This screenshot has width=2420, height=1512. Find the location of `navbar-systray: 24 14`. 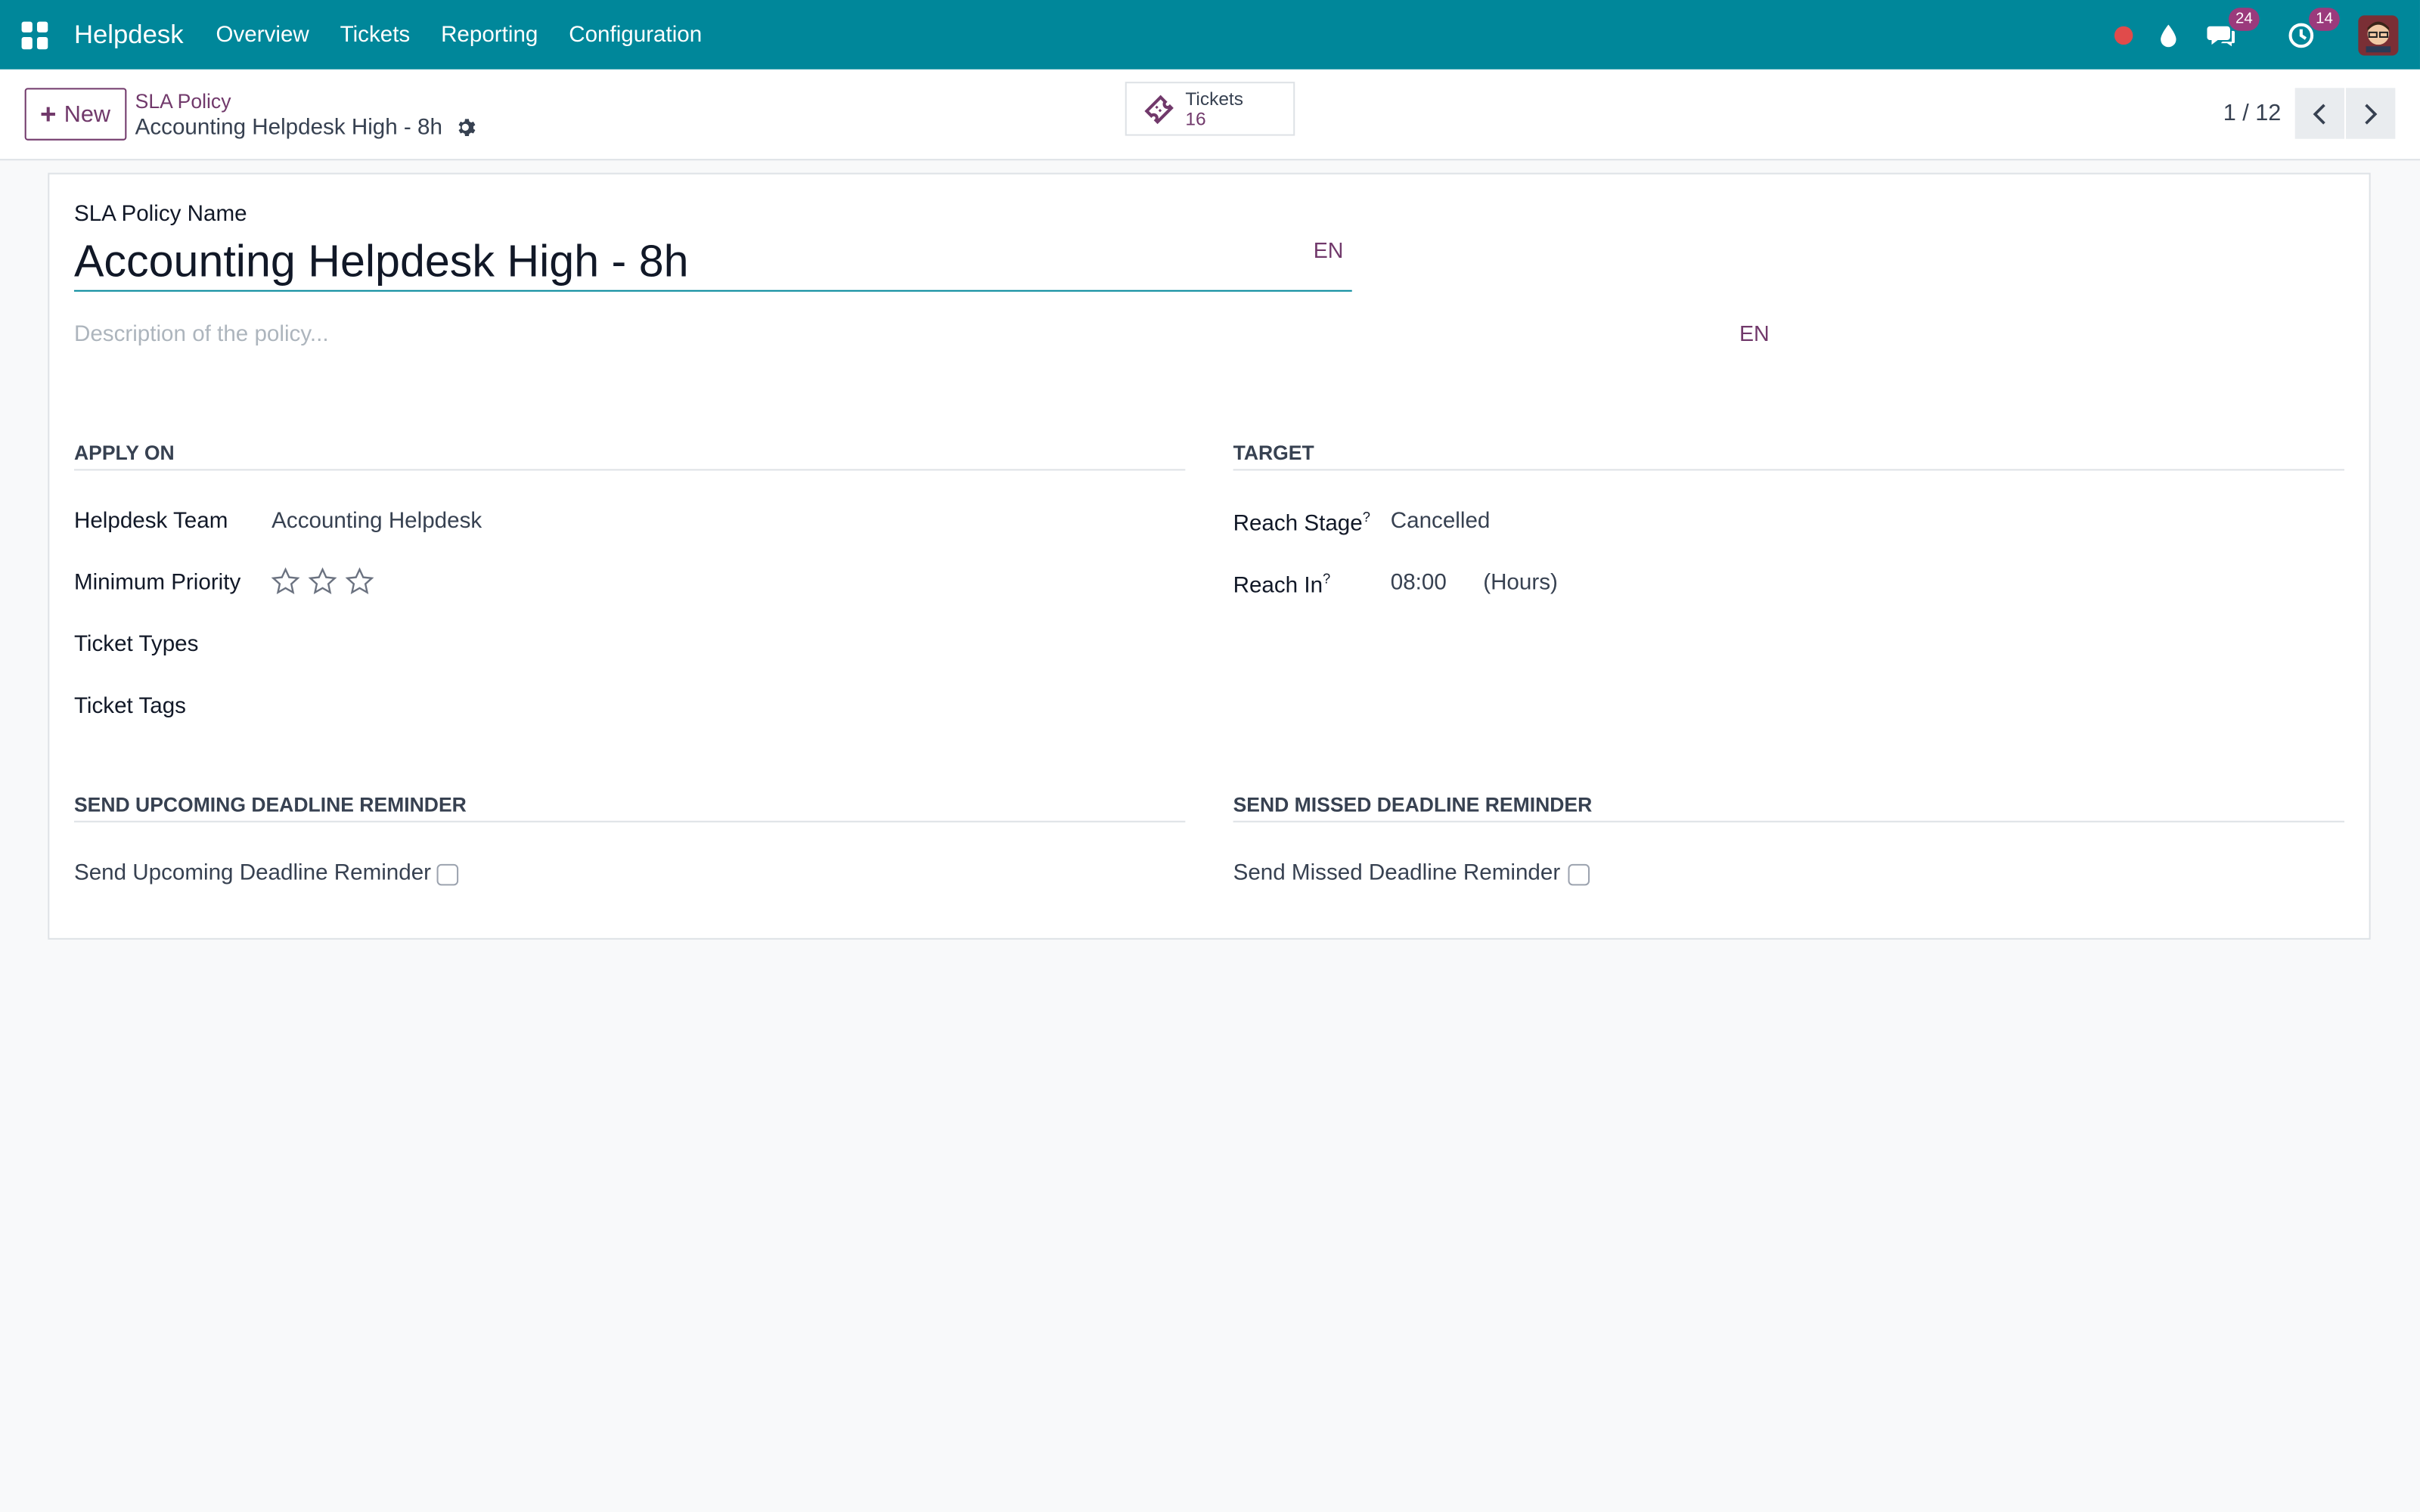

navbar-systray: 24 14 is located at coordinates (2256, 31).